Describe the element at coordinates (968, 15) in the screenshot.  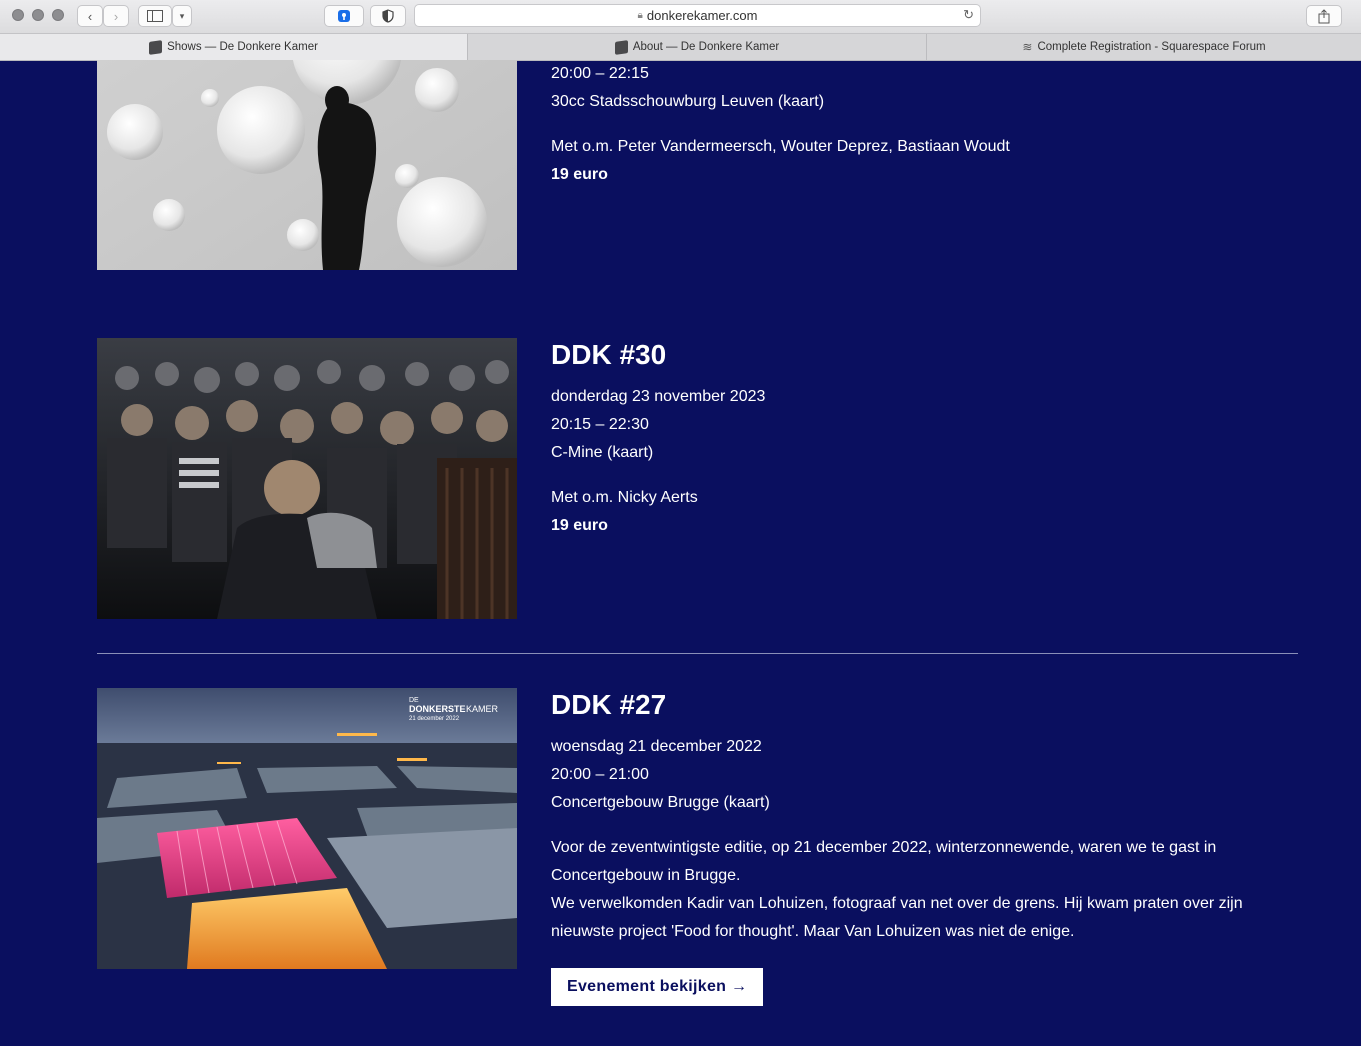
I see `reload-icon: ↻` at that location.